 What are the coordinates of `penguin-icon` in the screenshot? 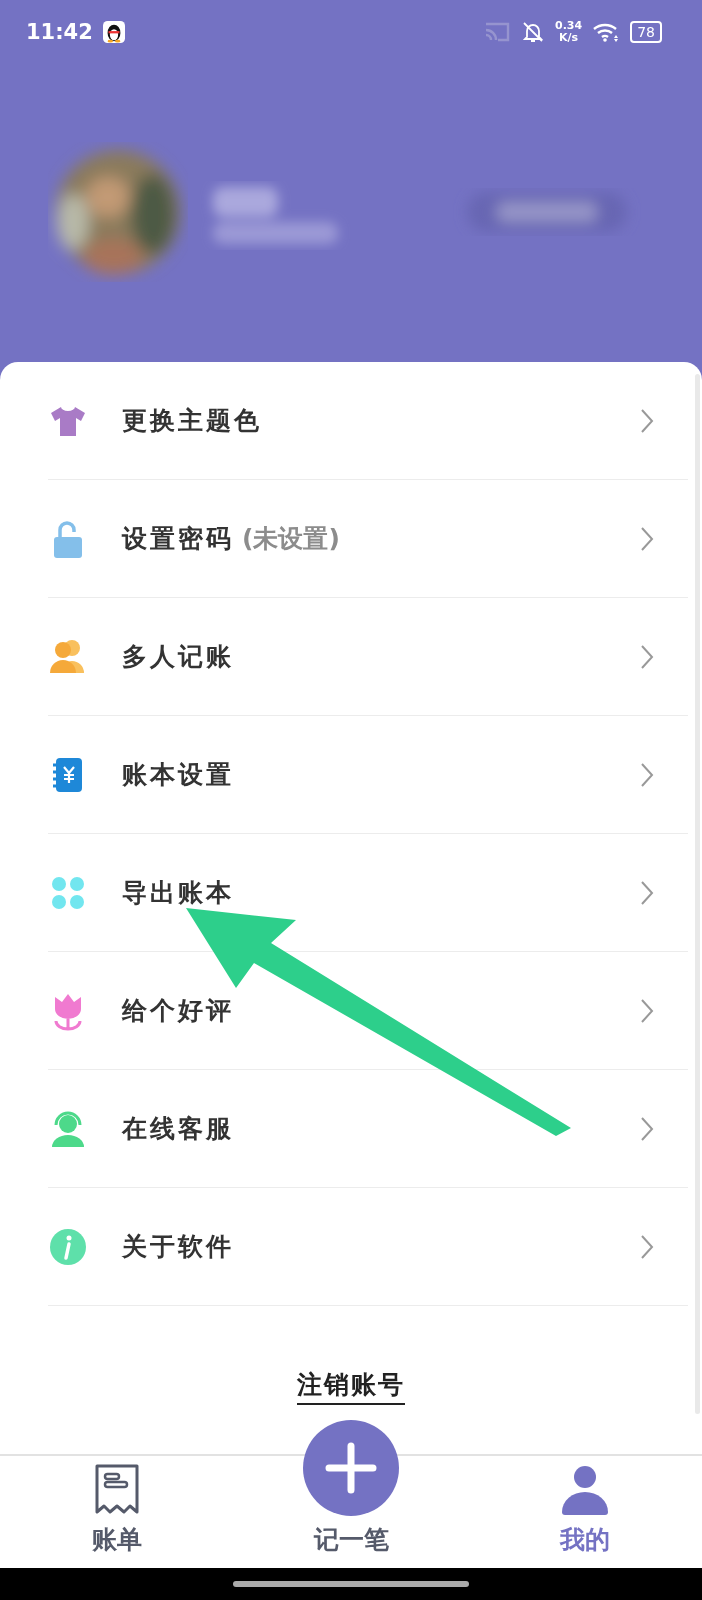 It's located at (113, 32).